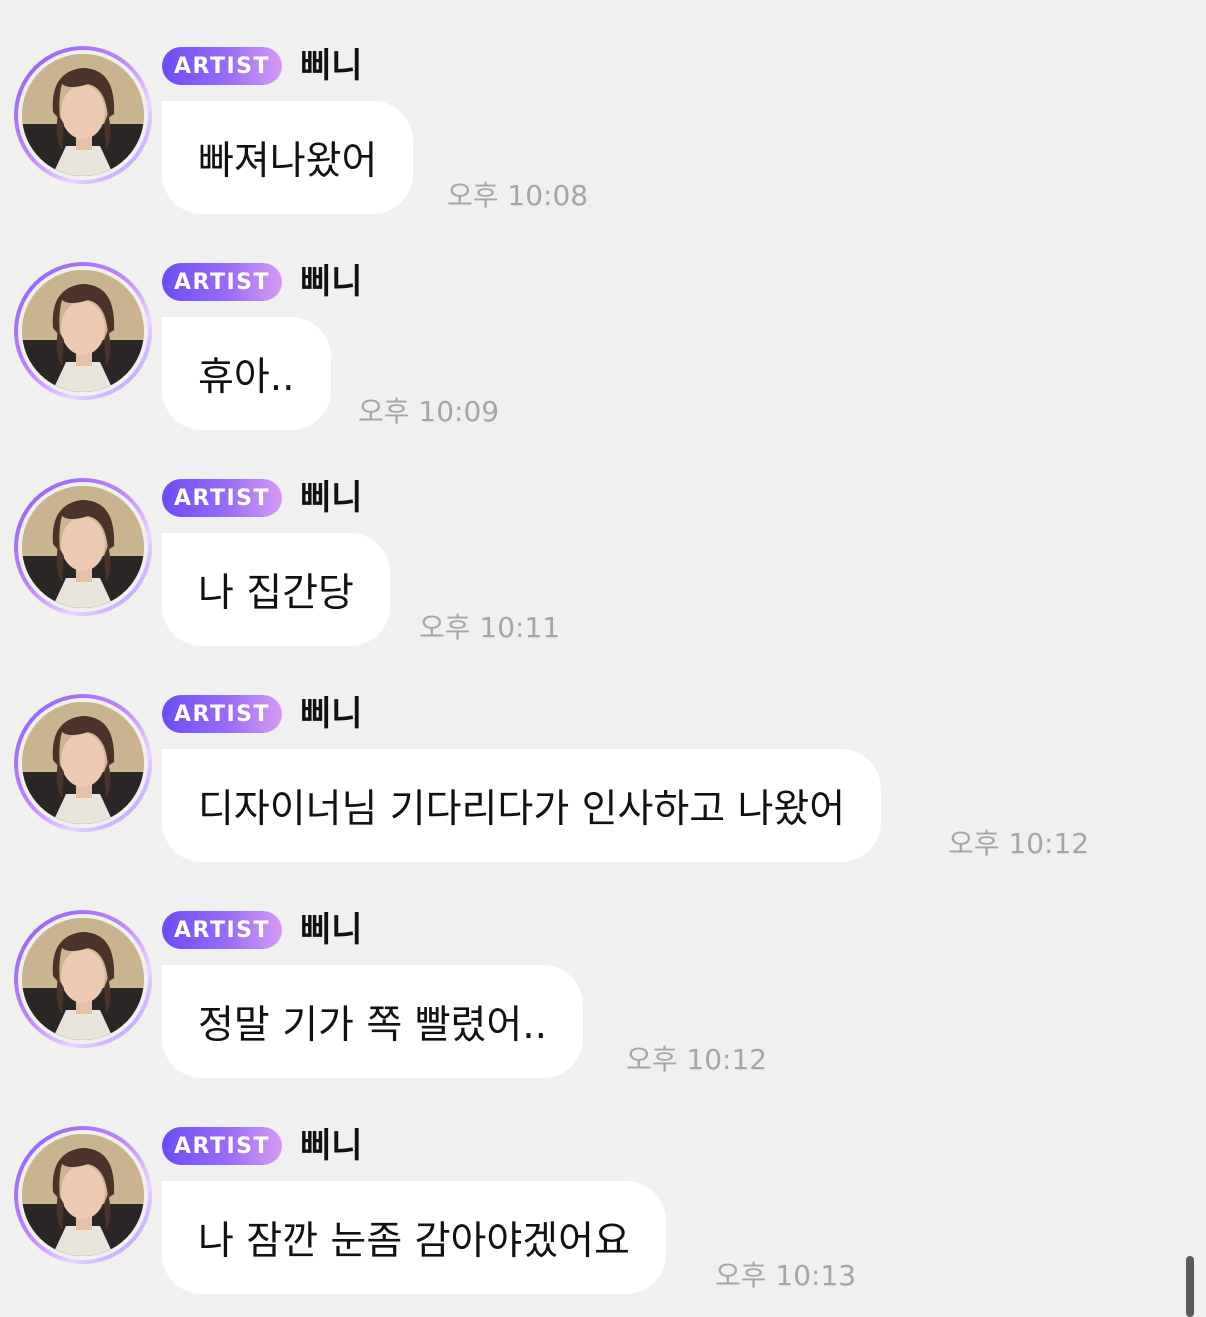  I want to click on message-bubble: 나 잠깐 눈좀 감아야겠어요, so click(414, 1237).